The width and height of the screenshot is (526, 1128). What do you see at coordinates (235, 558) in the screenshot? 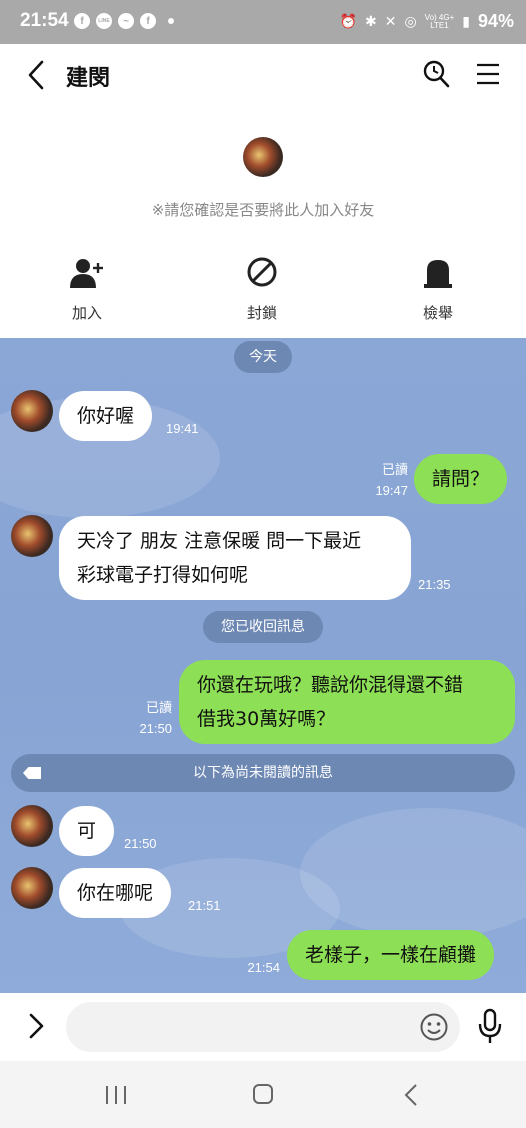
I see `message-bubble: 天冷了 朋友 注意保暖 問一下最近 彩球電子打得如何呢` at bounding box center [235, 558].